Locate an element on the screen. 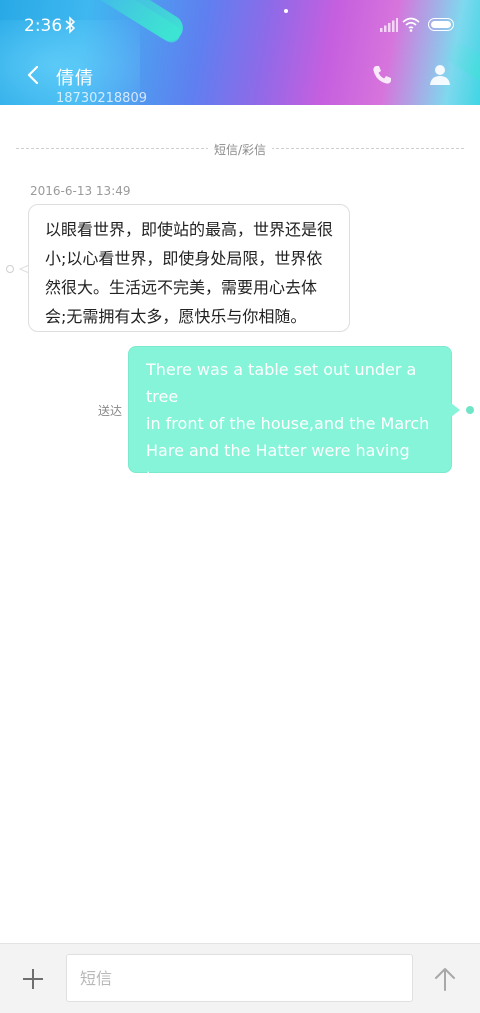  battery-icon is located at coordinates (441, 24).